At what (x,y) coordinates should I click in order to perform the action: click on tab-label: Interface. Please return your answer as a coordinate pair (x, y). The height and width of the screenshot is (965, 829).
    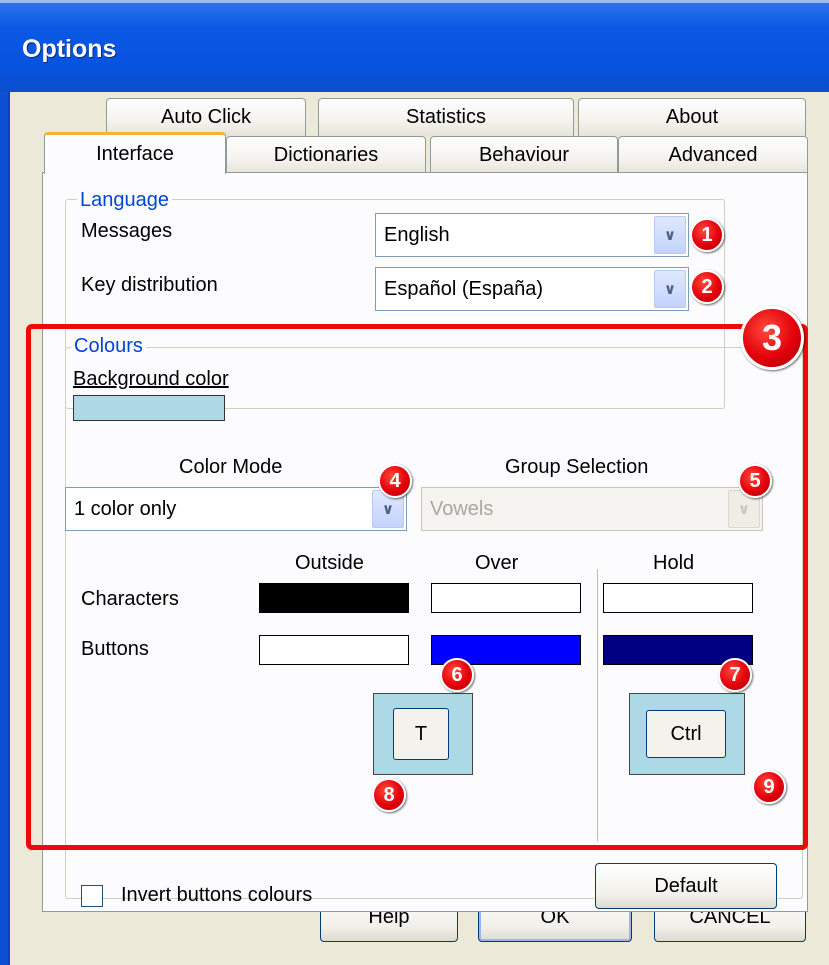
    Looking at the image, I should click on (135, 154).